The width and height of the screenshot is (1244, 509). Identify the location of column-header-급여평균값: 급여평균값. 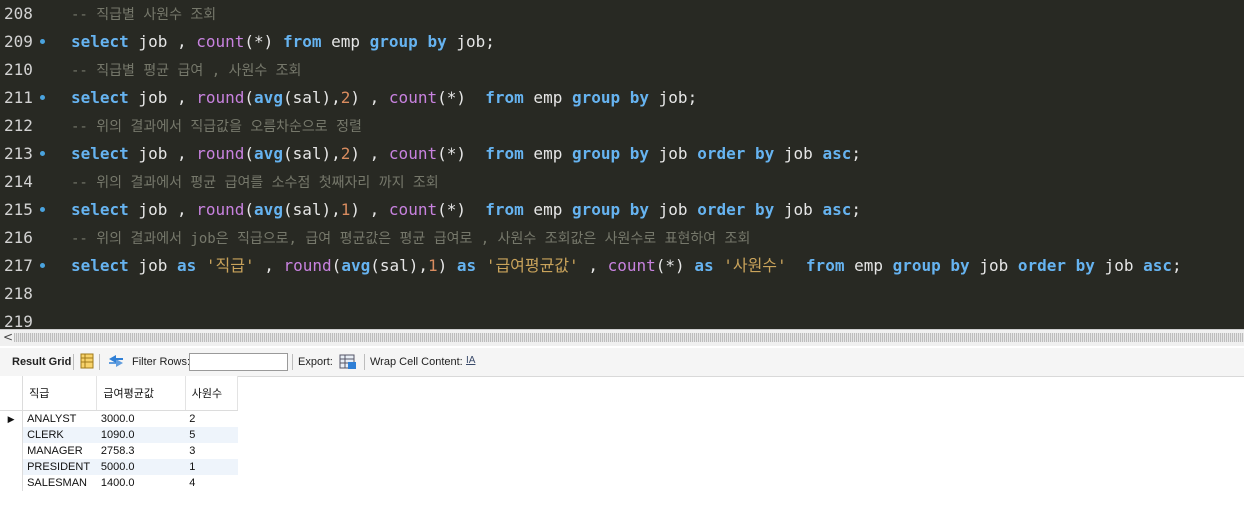
(141, 393).